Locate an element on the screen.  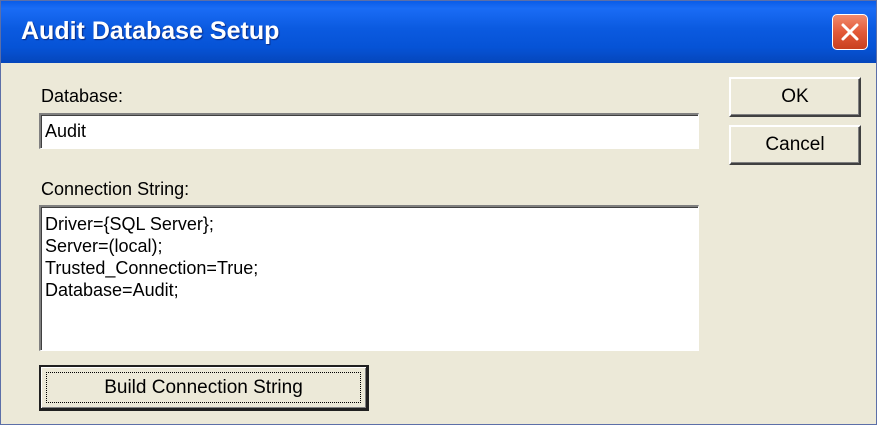
ok-button-label: OK is located at coordinates (795, 96).